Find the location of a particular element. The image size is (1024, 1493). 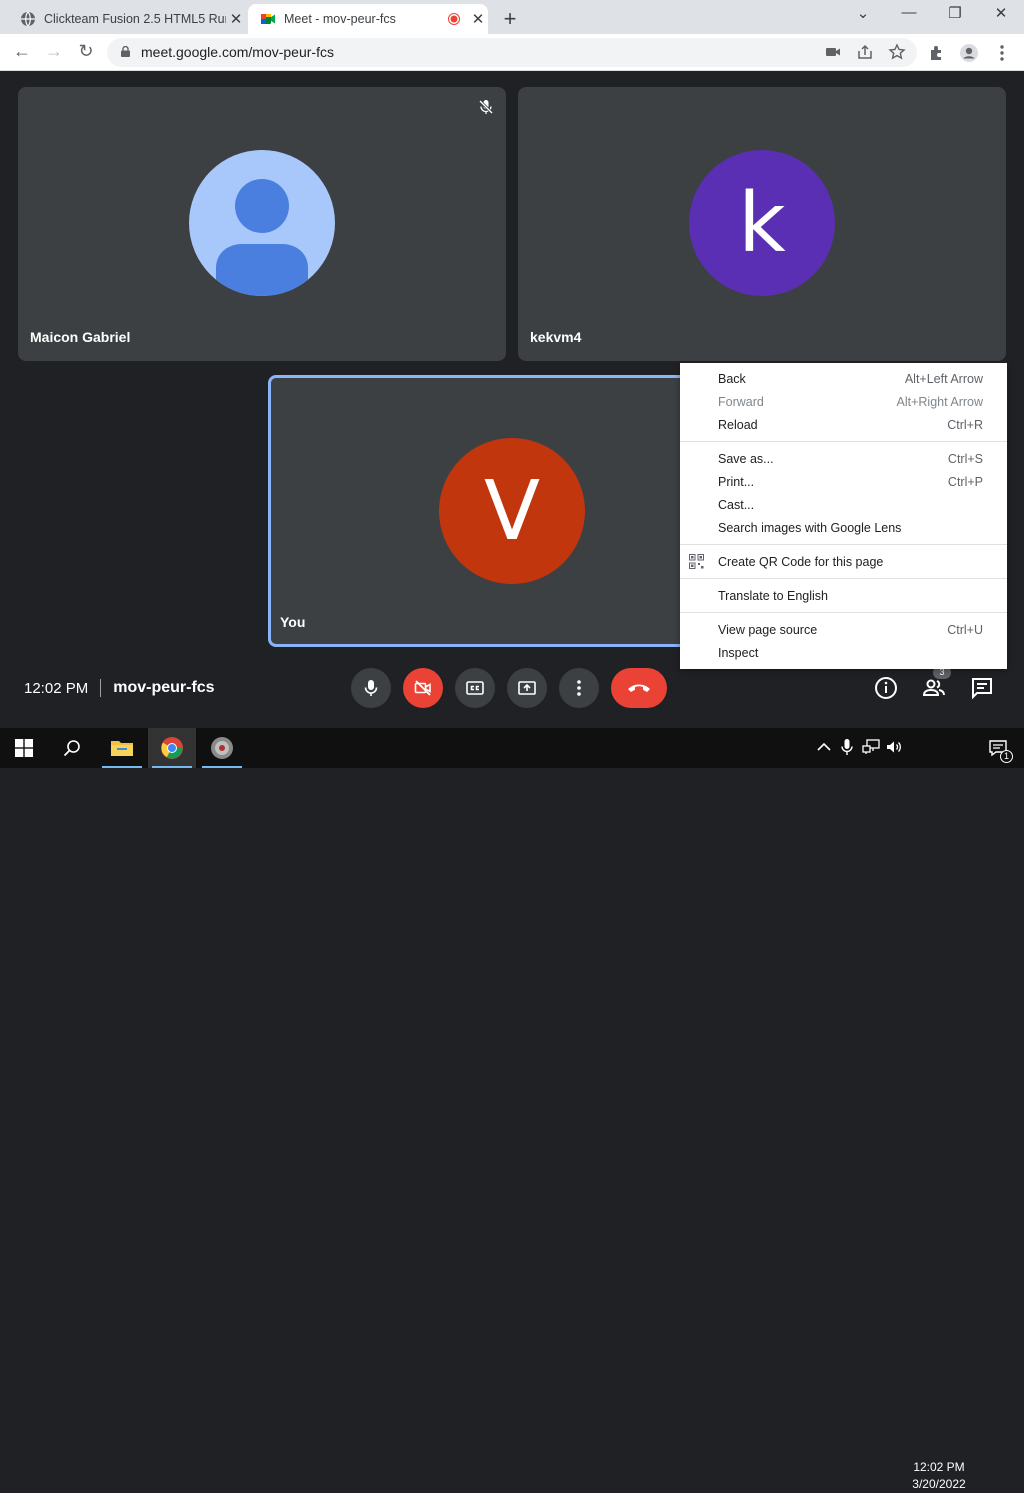

taskbar-chrome is located at coordinates (172, 748).